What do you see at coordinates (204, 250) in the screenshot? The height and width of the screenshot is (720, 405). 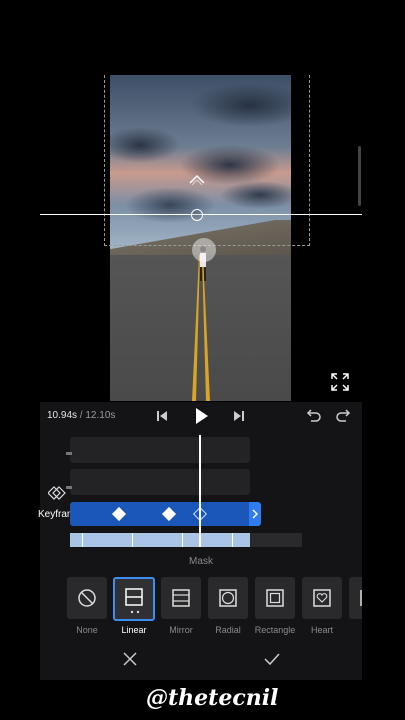 I see `rotate-handle` at bounding box center [204, 250].